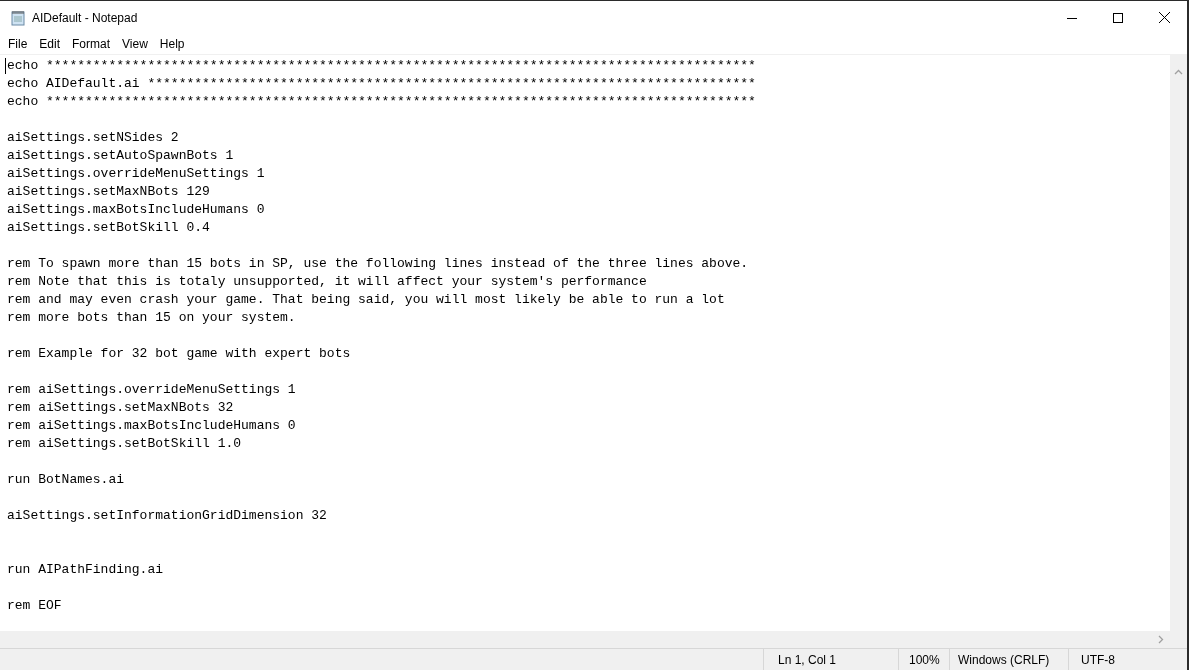 The width and height of the screenshot is (1189, 670). I want to click on code-line: aiSettings.setNSides 2, so click(93, 138).